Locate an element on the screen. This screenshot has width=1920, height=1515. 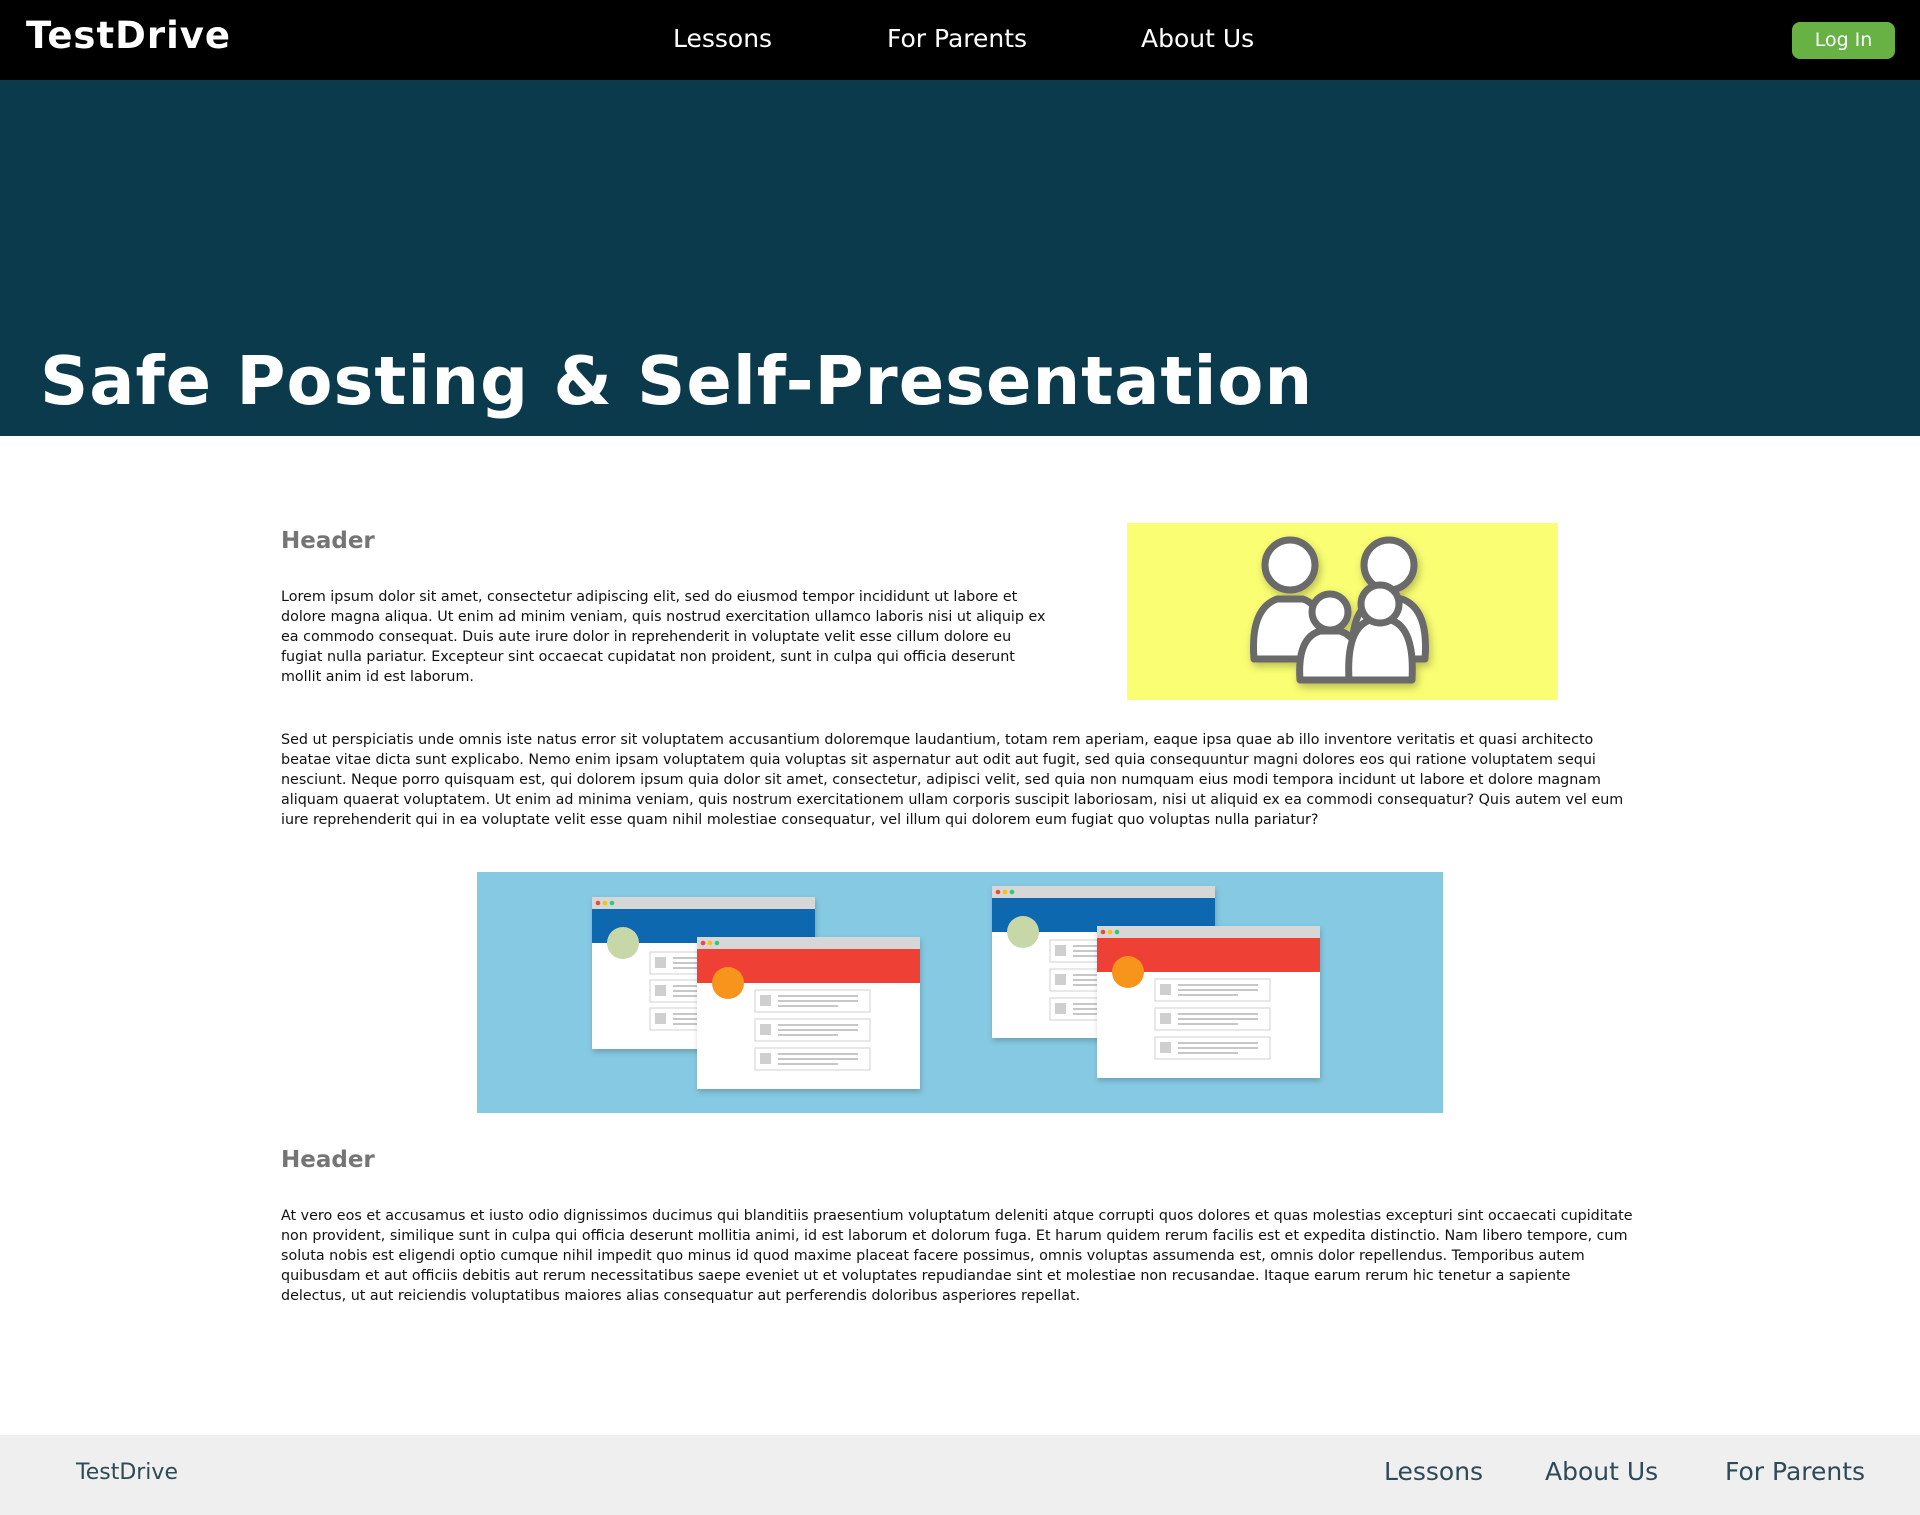
login-button: Log In is located at coordinates (1843, 40).